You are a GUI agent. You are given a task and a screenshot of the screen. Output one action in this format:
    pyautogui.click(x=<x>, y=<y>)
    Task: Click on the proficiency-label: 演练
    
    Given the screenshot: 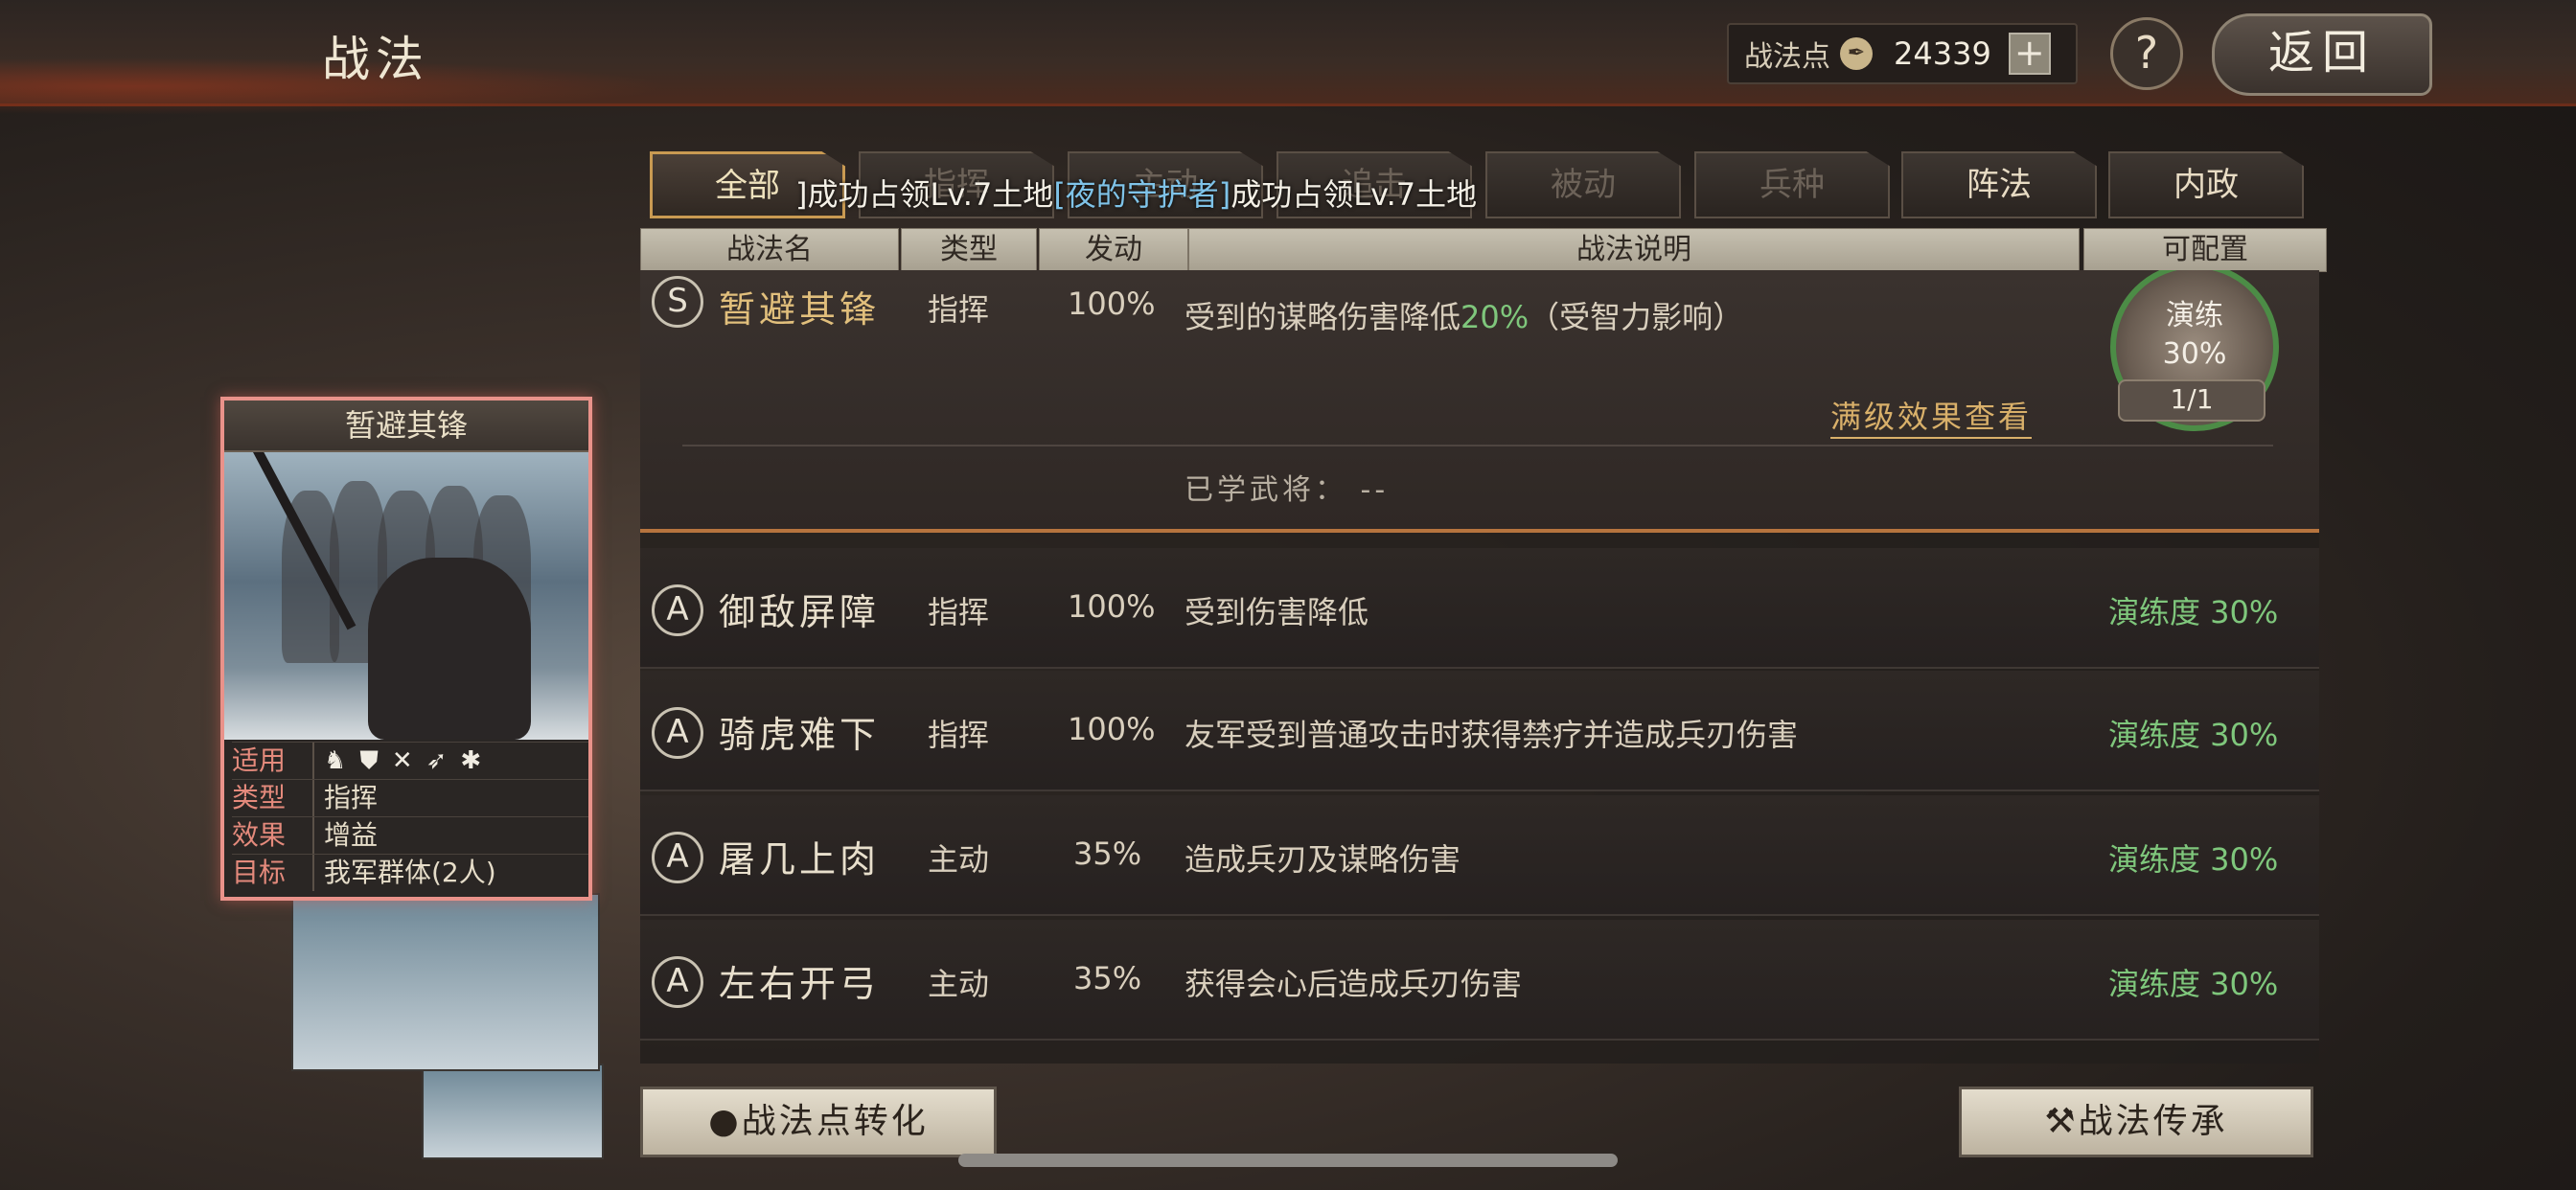 What is the action you would take?
    pyautogui.click(x=2194, y=316)
    